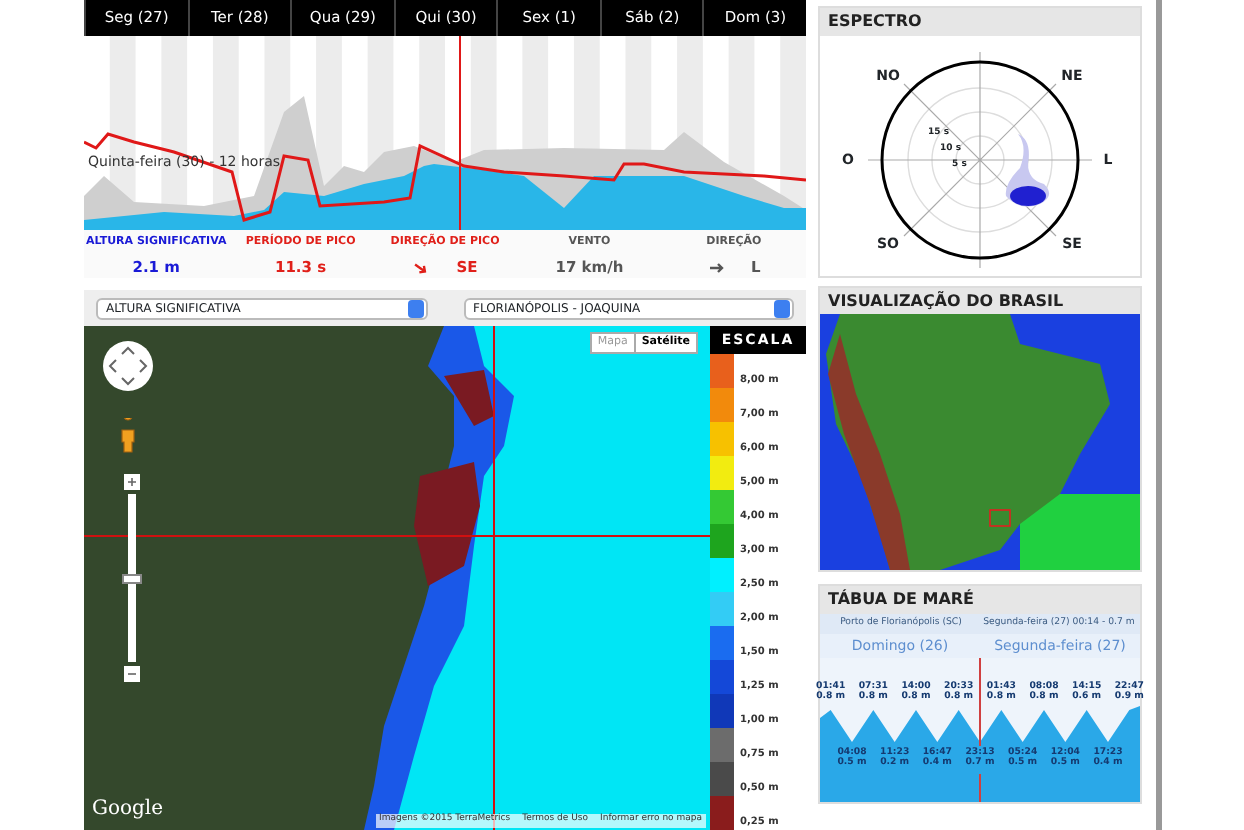  Describe the element at coordinates (980, 600) in the screenshot. I see `panel-title: TÁBUA DE MARÉ` at that location.